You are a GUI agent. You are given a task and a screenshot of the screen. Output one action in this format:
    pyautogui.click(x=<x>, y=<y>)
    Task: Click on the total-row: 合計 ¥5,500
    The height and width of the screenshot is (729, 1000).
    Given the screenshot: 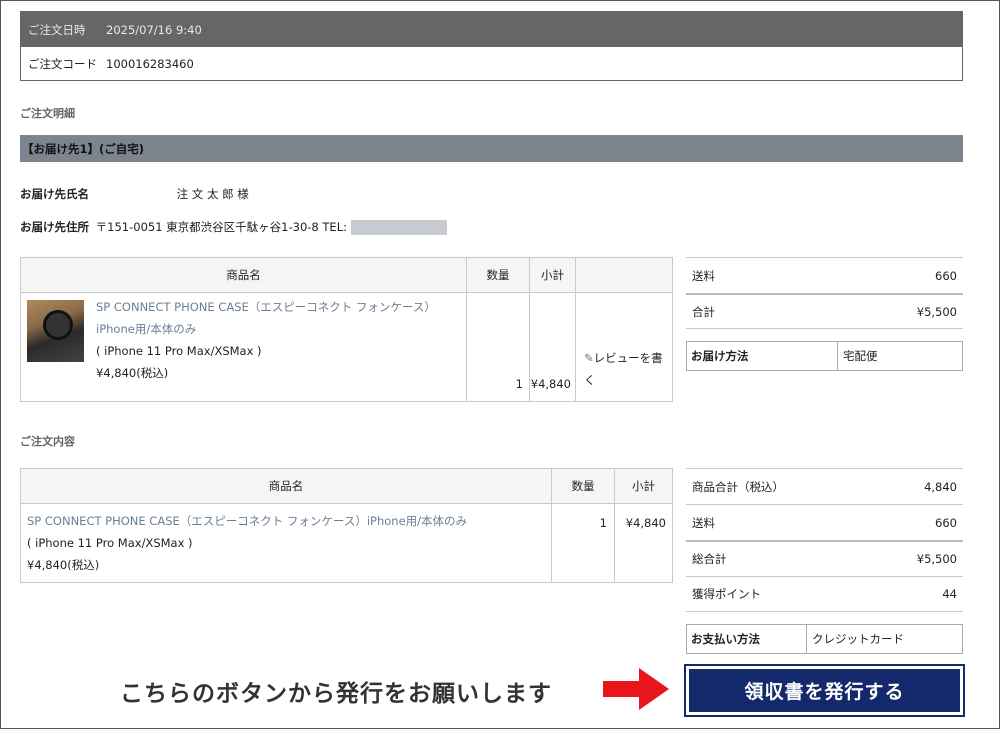 What is the action you would take?
    pyautogui.click(x=824, y=311)
    